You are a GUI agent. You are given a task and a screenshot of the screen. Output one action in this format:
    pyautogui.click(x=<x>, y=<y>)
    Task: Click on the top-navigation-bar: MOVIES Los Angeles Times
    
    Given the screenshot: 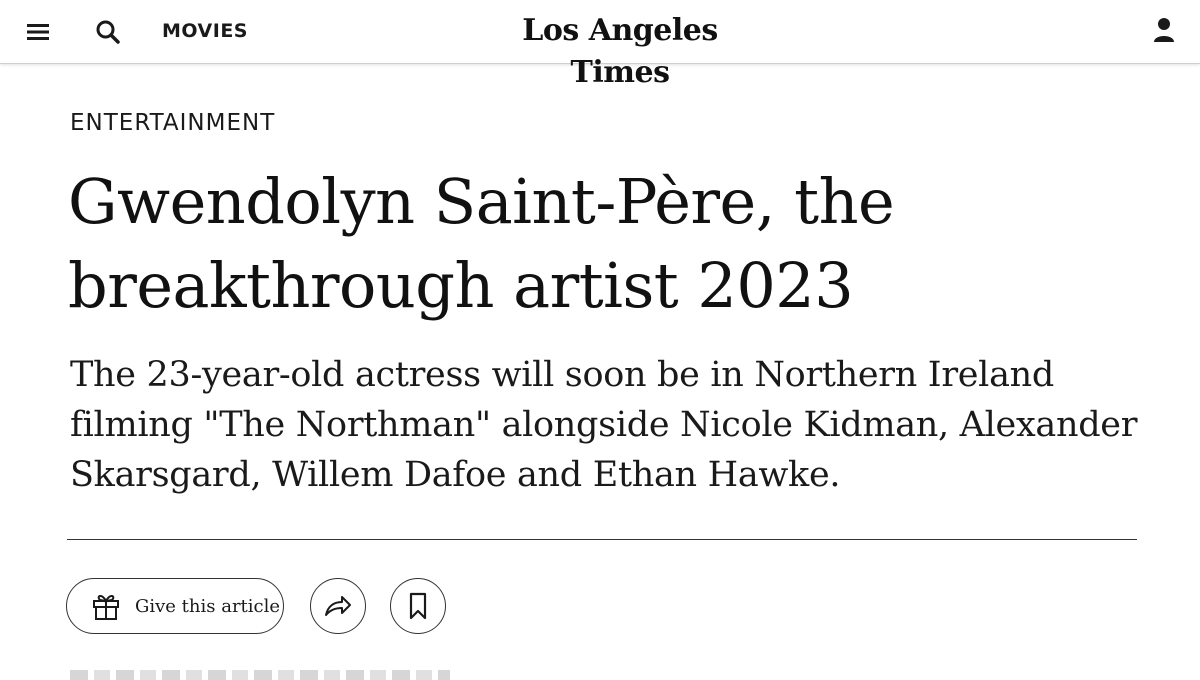 What is the action you would take?
    pyautogui.click(x=600, y=45)
    